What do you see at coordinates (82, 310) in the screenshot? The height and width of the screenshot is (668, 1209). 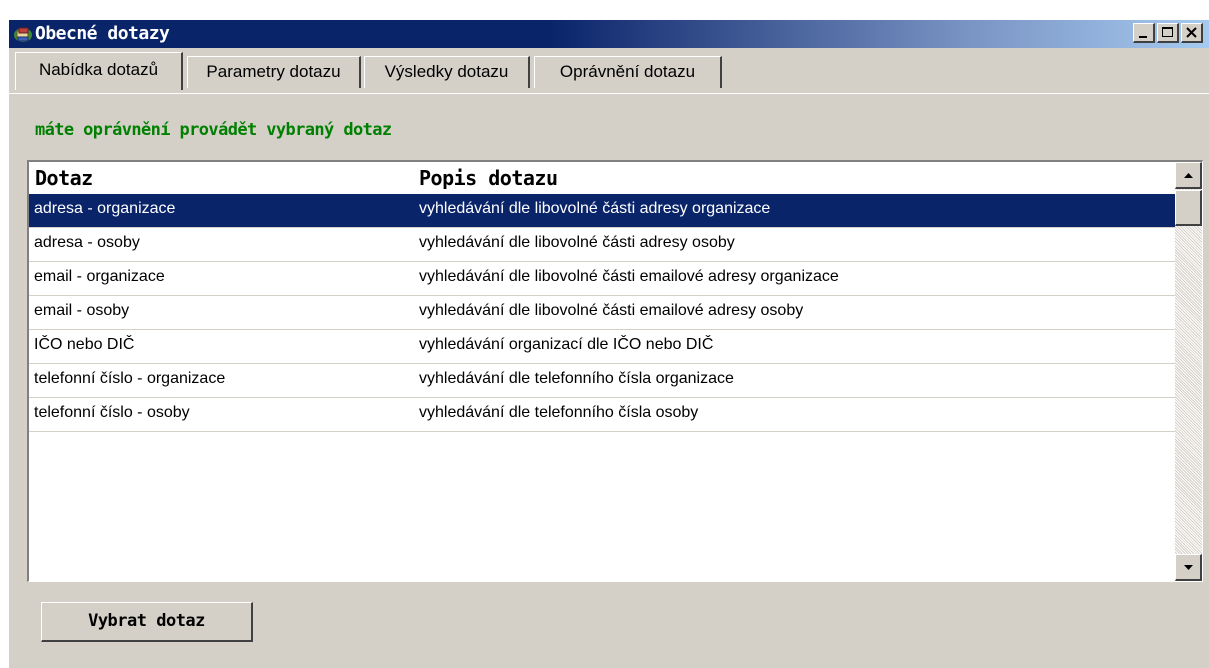 I see `cell-dotaz: email - osoby` at bounding box center [82, 310].